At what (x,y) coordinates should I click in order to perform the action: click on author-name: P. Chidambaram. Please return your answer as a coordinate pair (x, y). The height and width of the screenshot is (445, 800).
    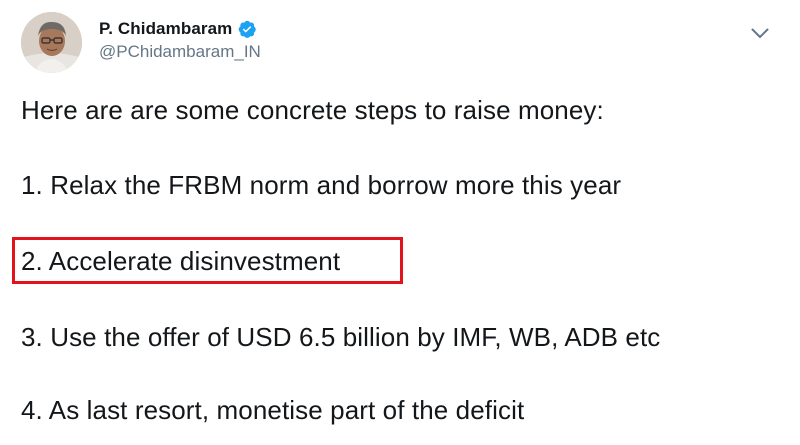
    Looking at the image, I should click on (165, 29).